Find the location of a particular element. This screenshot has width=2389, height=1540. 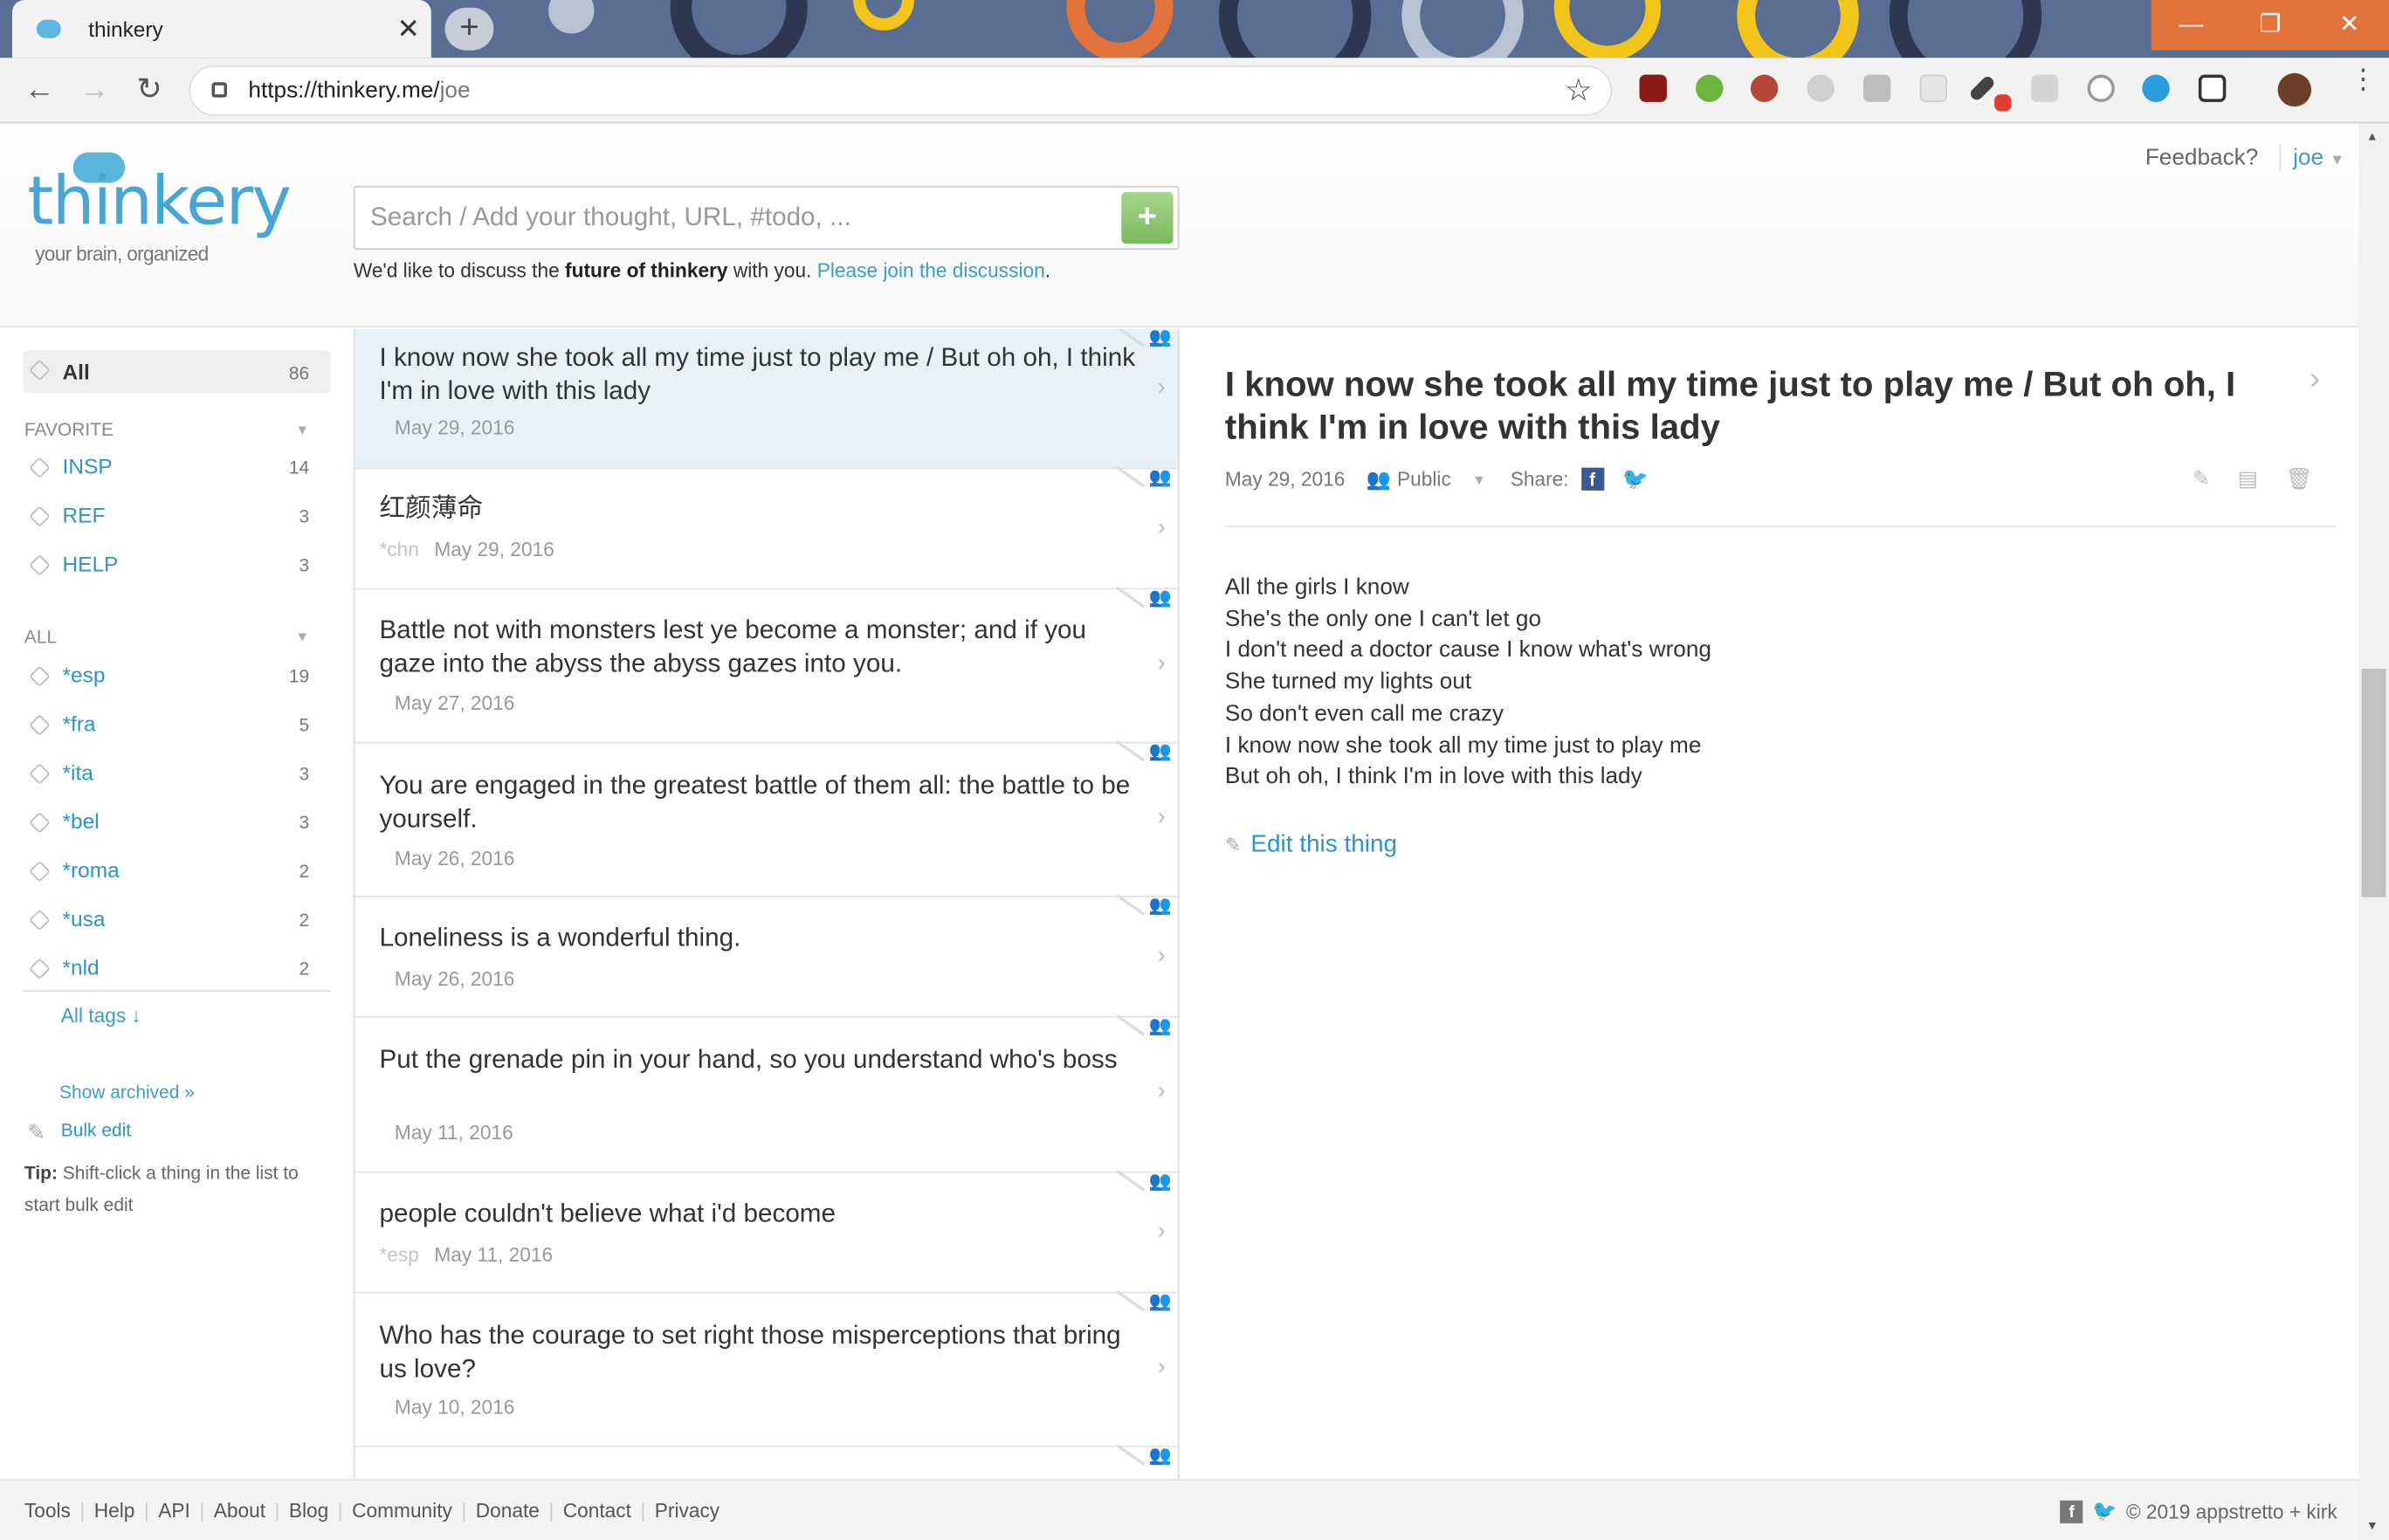

tab-title: thinkery is located at coordinates (125, 29).